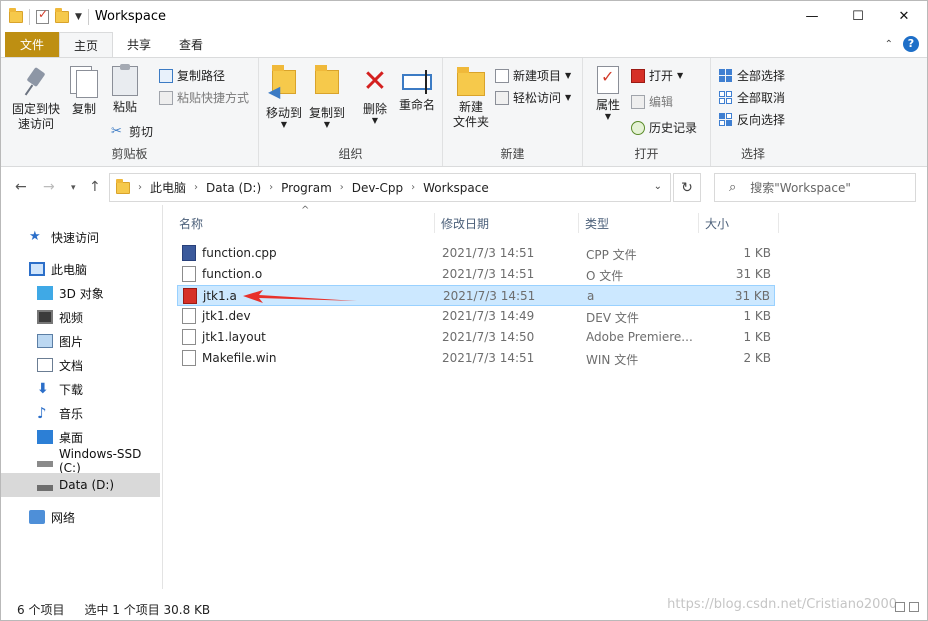 The image size is (928, 621). I want to click on new-folder-button: 新建 文件夹, so click(471, 98).